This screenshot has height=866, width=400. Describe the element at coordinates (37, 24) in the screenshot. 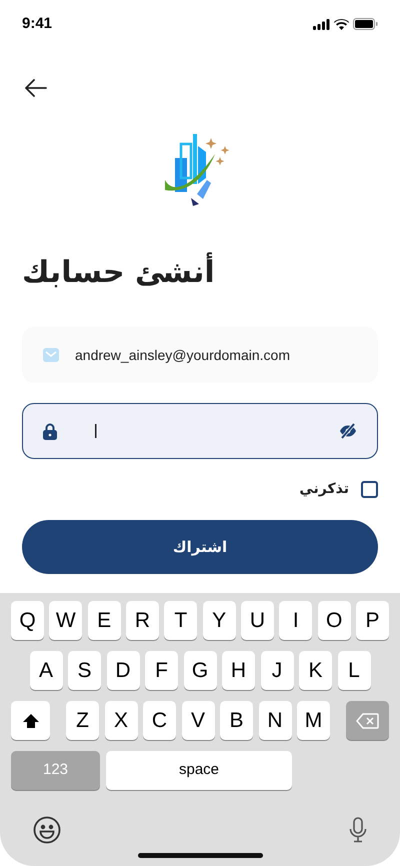

I see `status-time: 9:41` at that location.